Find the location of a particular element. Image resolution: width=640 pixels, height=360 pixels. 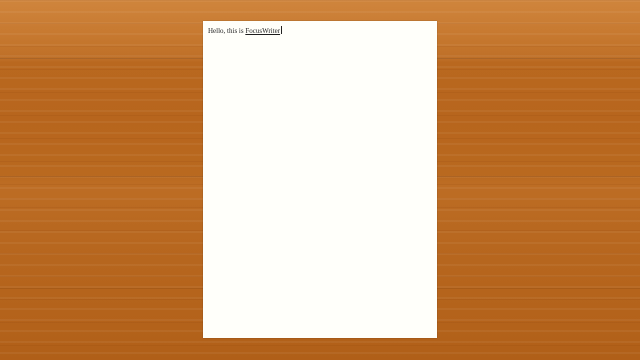

document-link-text: FocusWriter is located at coordinates (262, 31).